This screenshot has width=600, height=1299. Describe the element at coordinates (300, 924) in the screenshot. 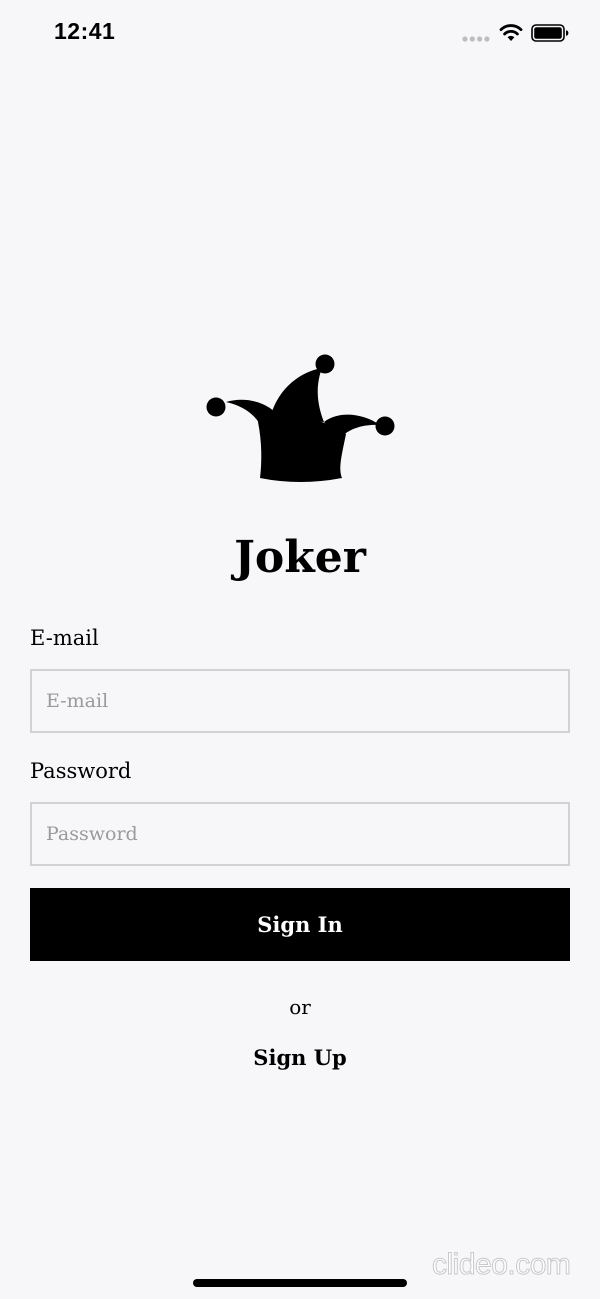

I see `sign-in-button: Sign In` at that location.